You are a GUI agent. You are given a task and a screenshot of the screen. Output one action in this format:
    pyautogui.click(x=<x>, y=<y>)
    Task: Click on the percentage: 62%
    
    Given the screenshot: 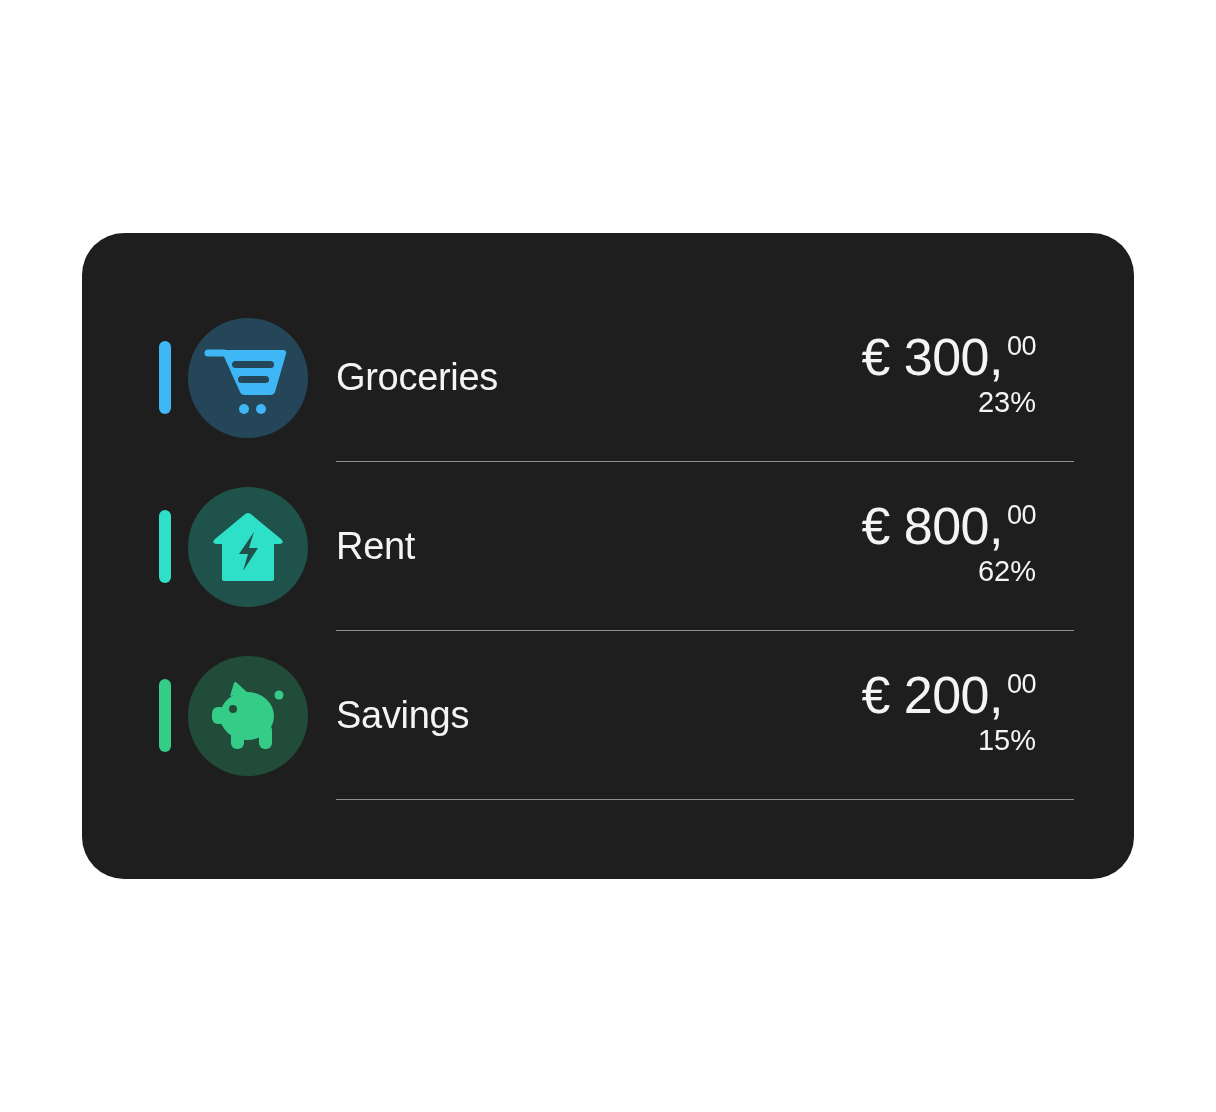 What is the action you would take?
    pyautogui.click(x=1006, y=571)
    